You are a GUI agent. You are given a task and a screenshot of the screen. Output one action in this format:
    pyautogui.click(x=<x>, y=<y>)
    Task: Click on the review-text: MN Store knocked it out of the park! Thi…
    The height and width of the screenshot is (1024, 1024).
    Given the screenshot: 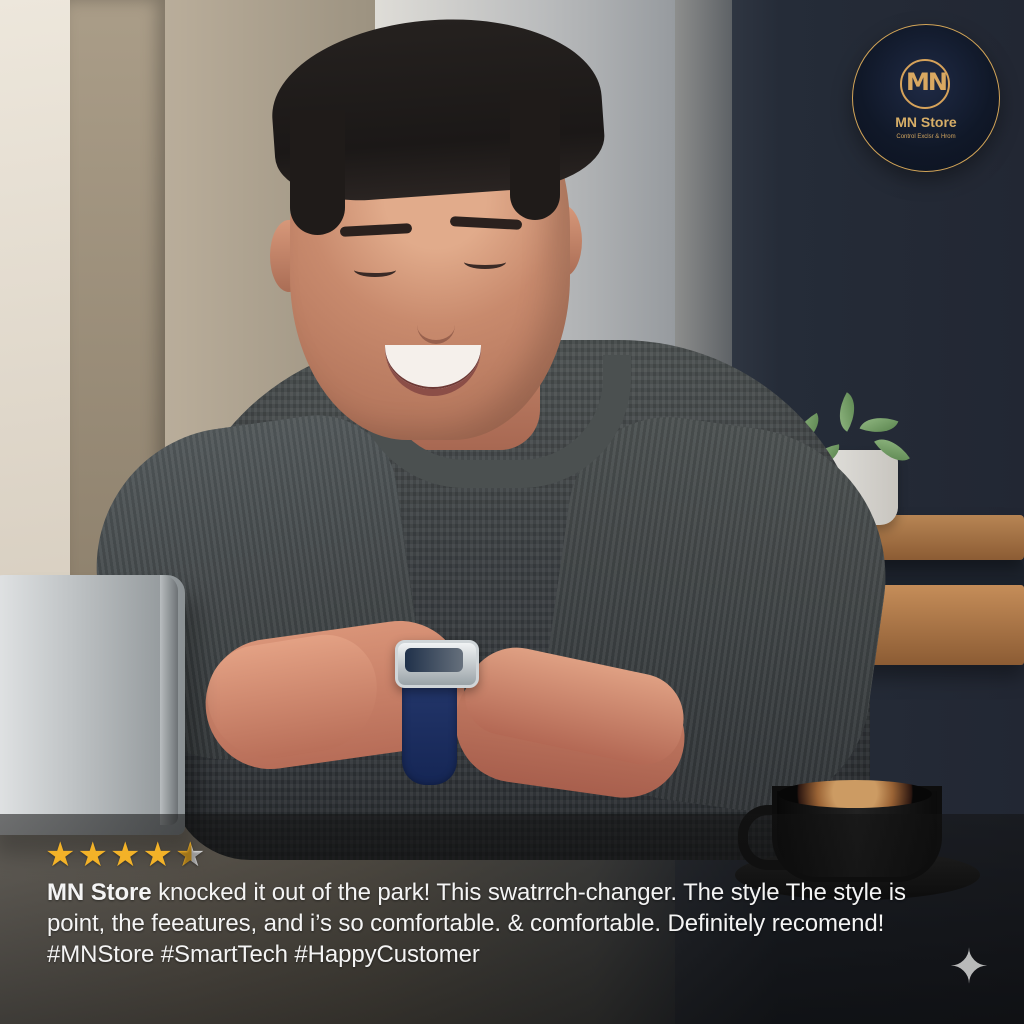 What is the action you would take?
    pyautogui.click(x=497, y=923)
    